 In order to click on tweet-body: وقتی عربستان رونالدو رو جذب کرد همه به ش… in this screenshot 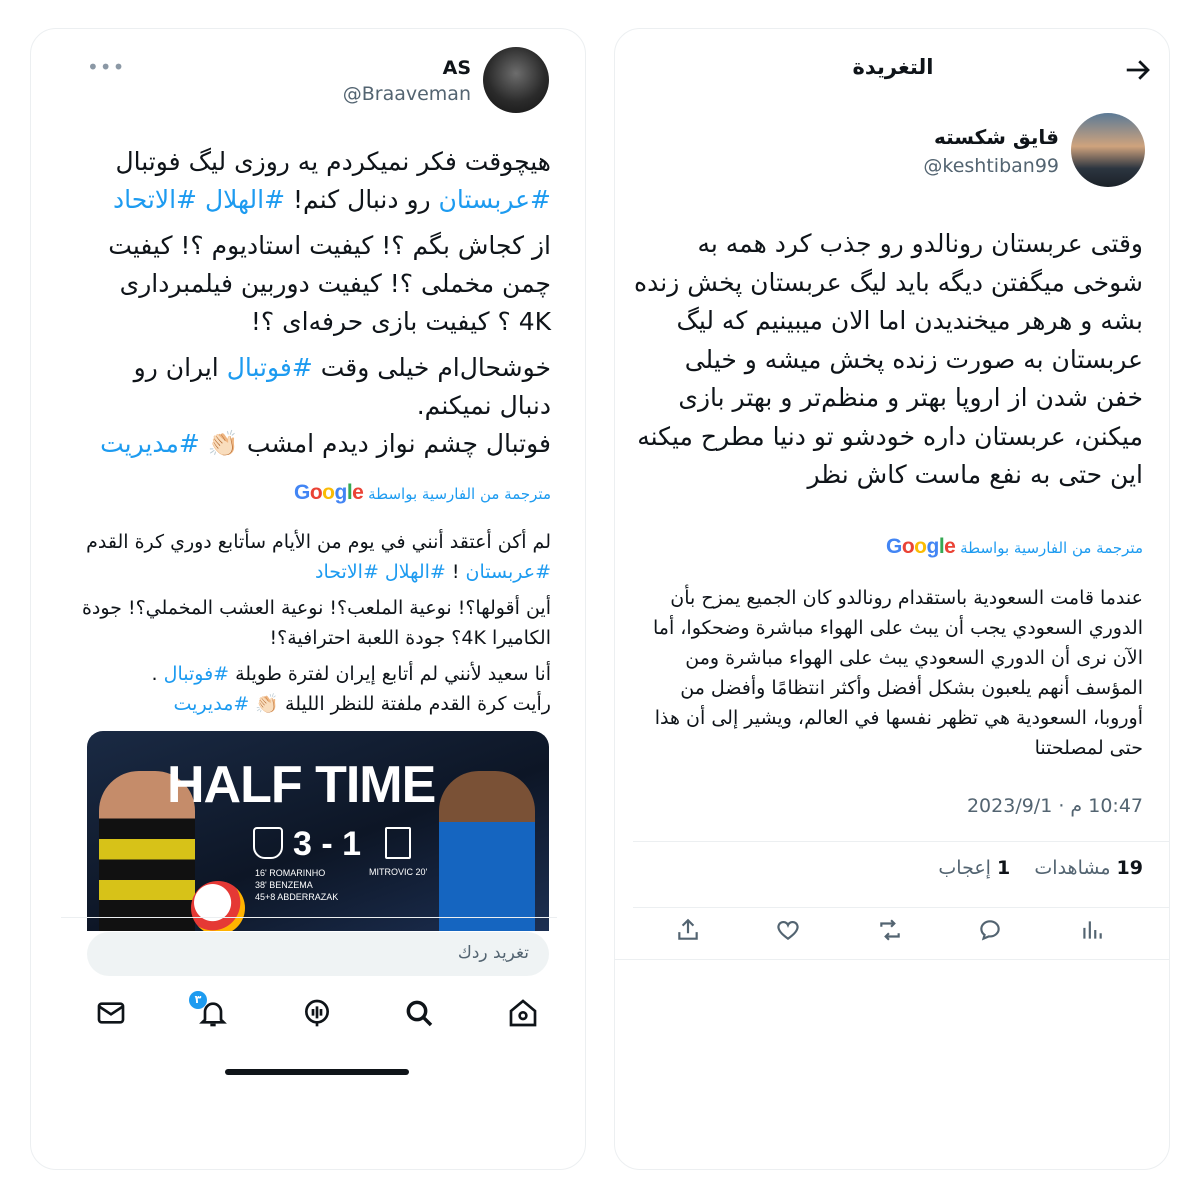, I will do `click(888, 359)`.